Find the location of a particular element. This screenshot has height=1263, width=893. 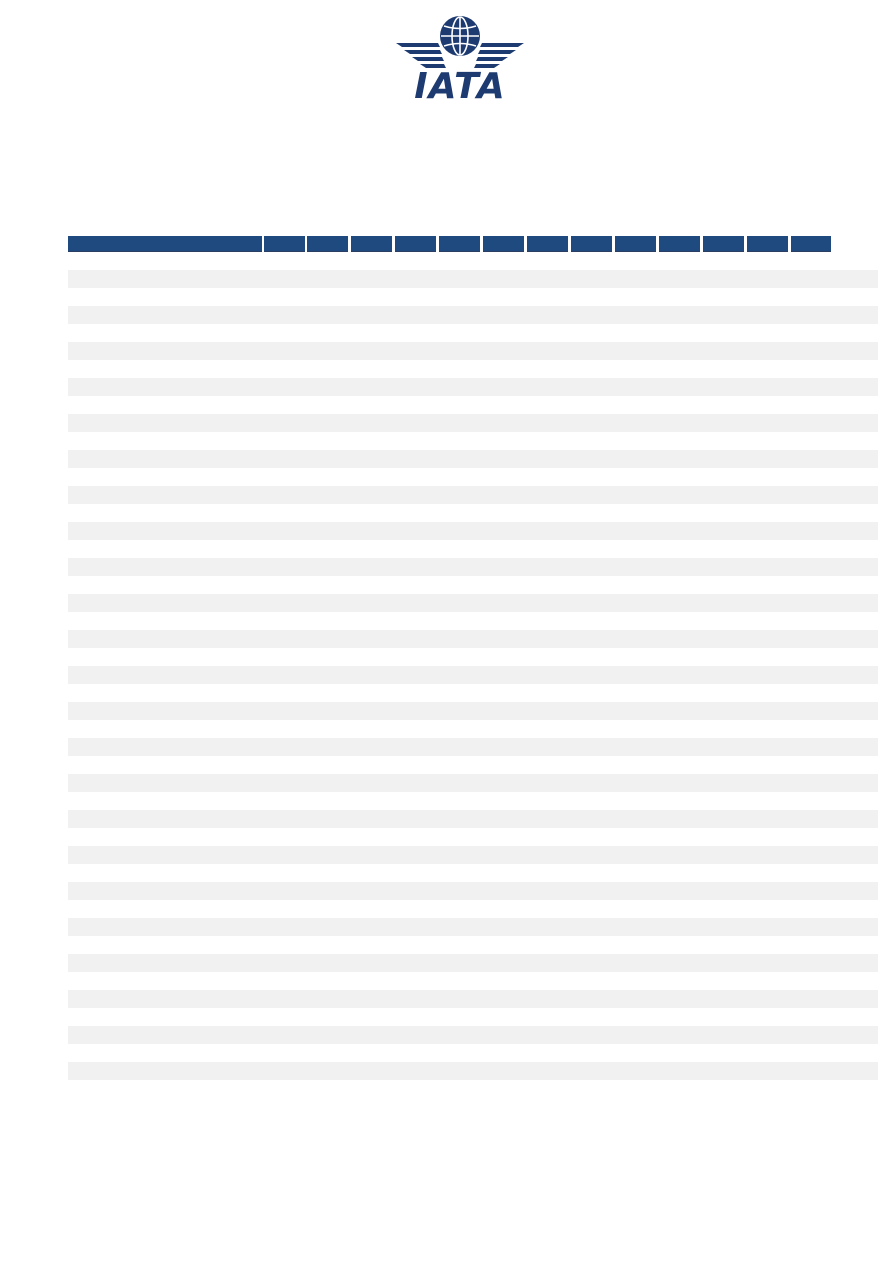

table-header-row is located at coordinates (473, 244).